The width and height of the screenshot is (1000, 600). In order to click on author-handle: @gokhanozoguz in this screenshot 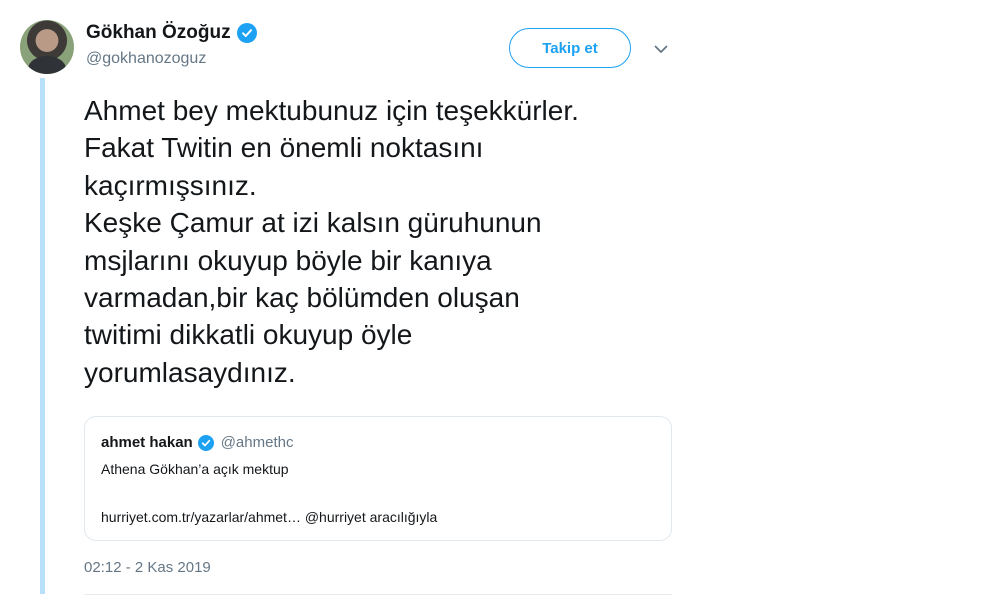, I will do `click(171, 59)`.